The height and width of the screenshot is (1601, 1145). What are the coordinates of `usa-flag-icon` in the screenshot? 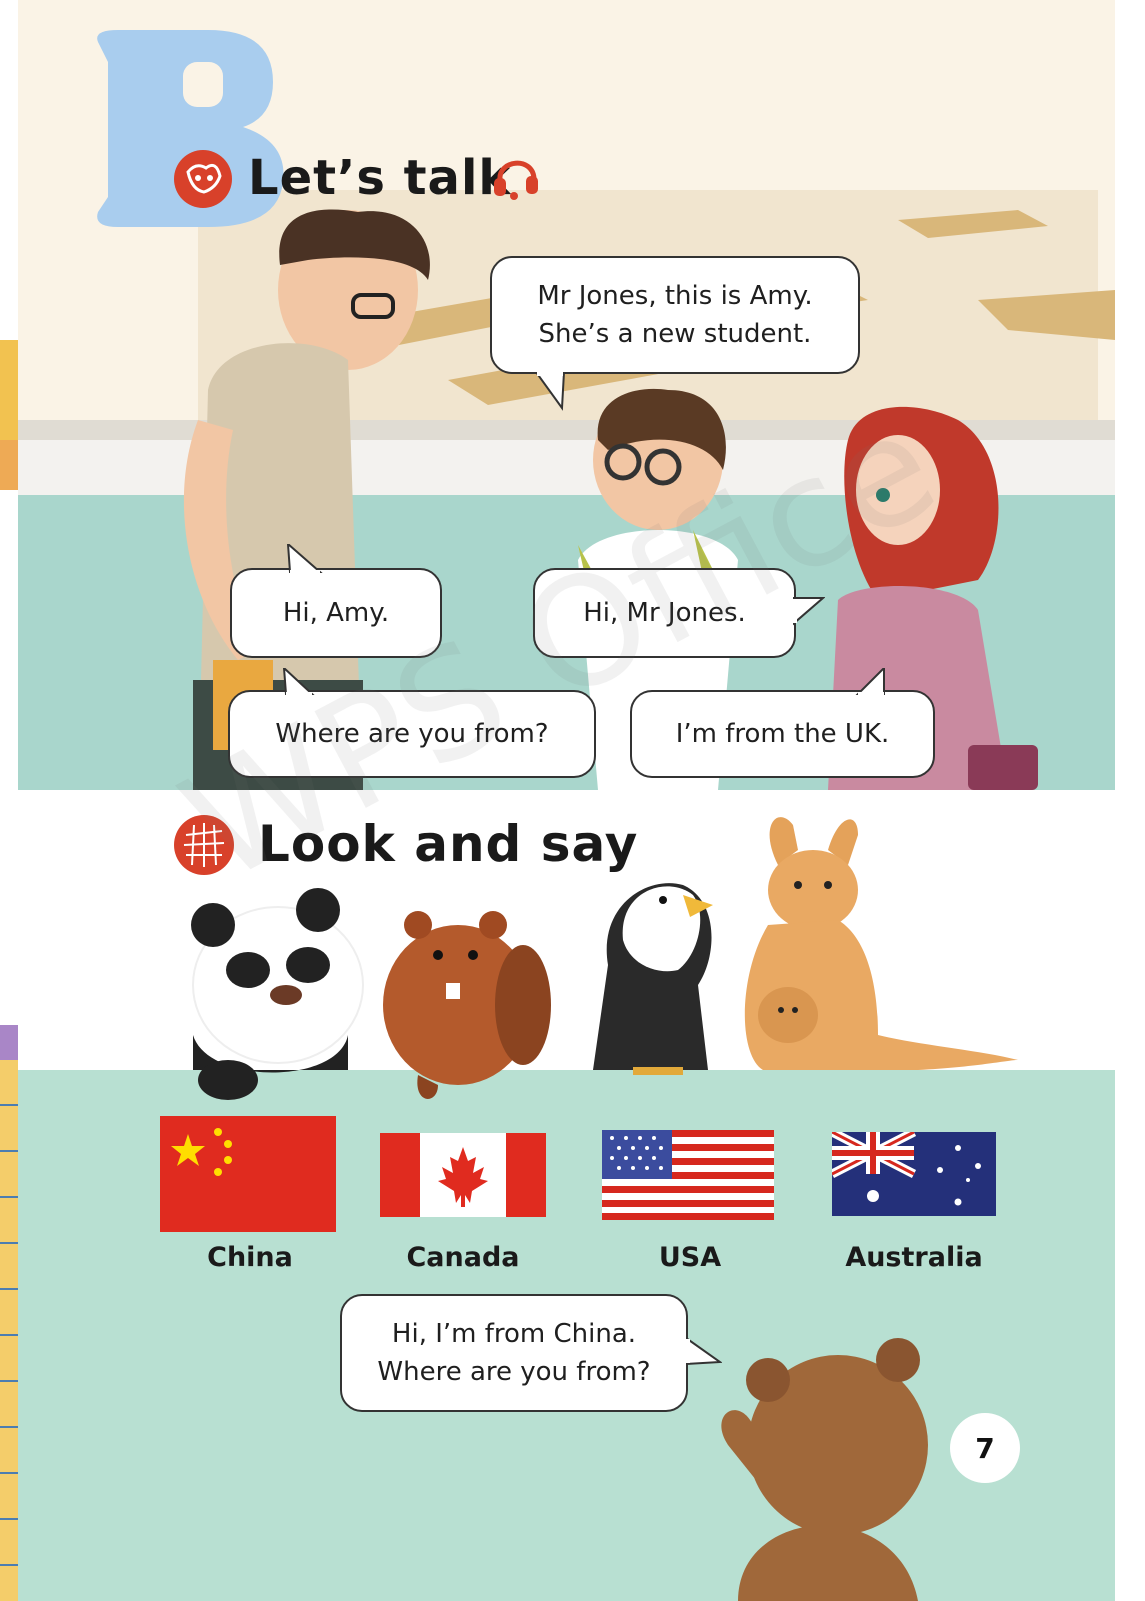 It's located at (688, 1175).